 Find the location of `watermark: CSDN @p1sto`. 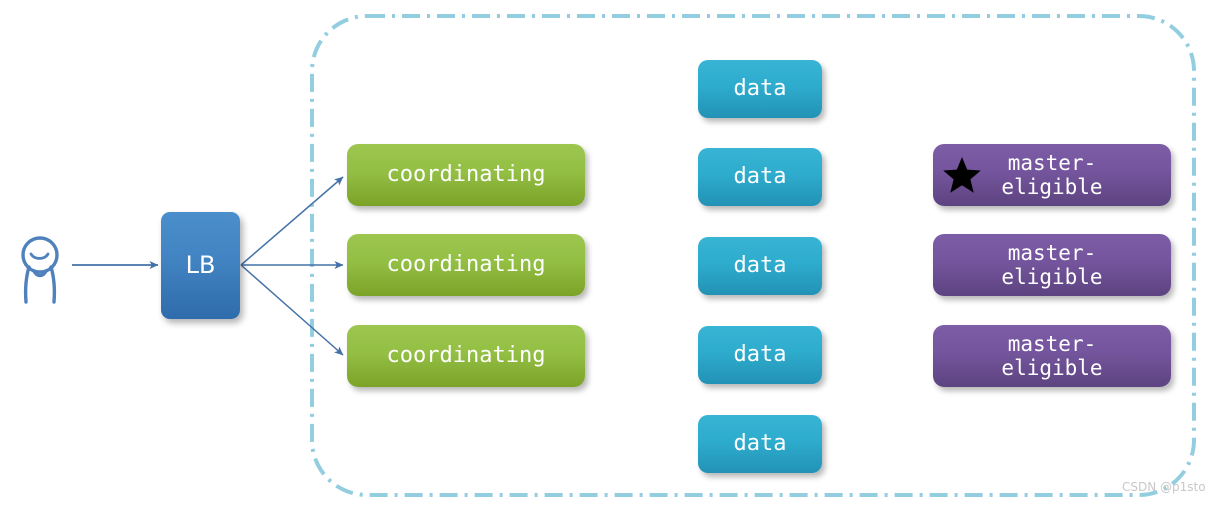

watermark: CSDN @p1sto is located at coordinates (1164, 487).